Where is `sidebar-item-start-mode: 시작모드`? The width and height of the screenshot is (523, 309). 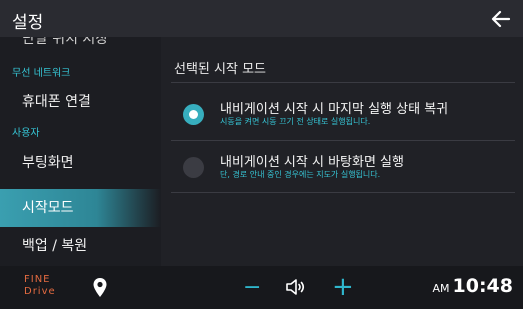
sidebar-item-start-mode: 시작모드 is located at coordinates (80, 208).